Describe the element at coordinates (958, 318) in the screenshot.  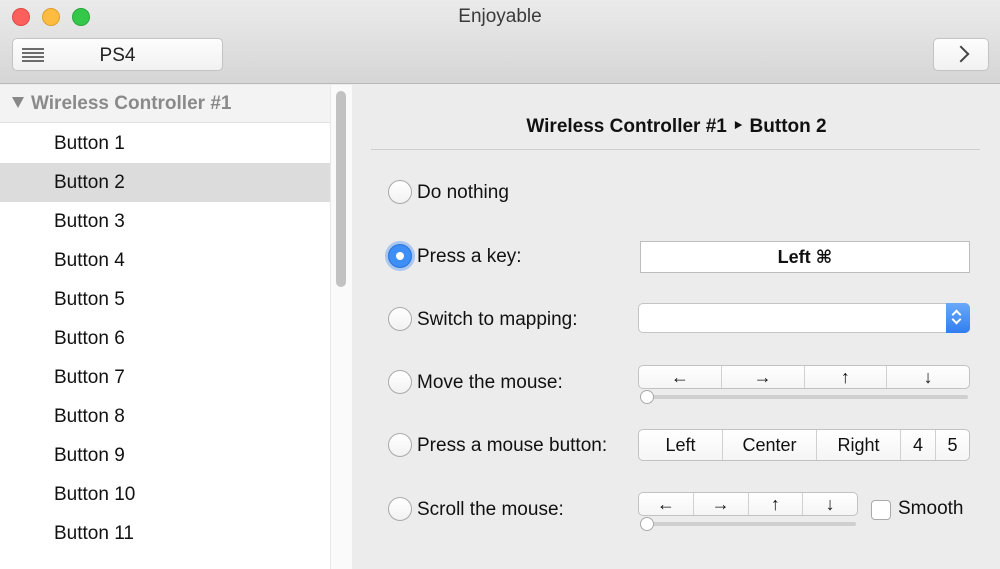
I see `popup-arrows-icon` at that location.